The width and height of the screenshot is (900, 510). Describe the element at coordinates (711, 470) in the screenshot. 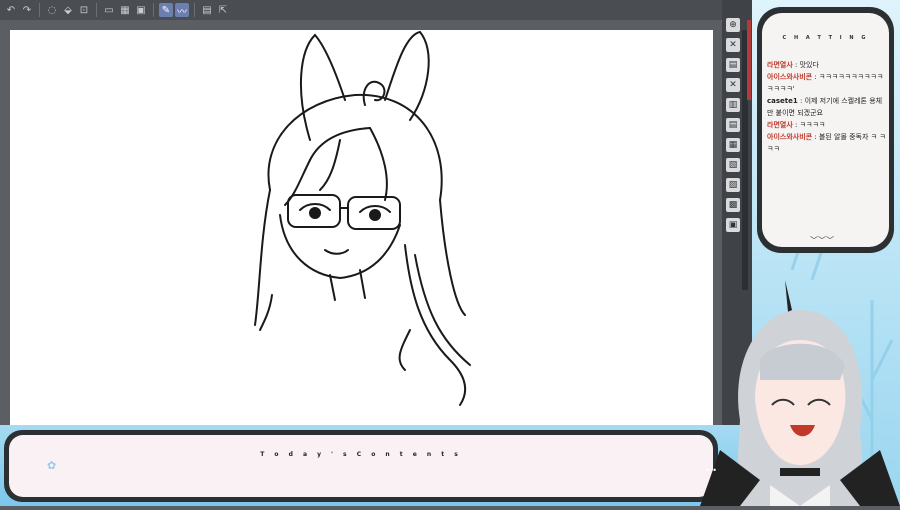

I see `banner-dots: • •` at that location.